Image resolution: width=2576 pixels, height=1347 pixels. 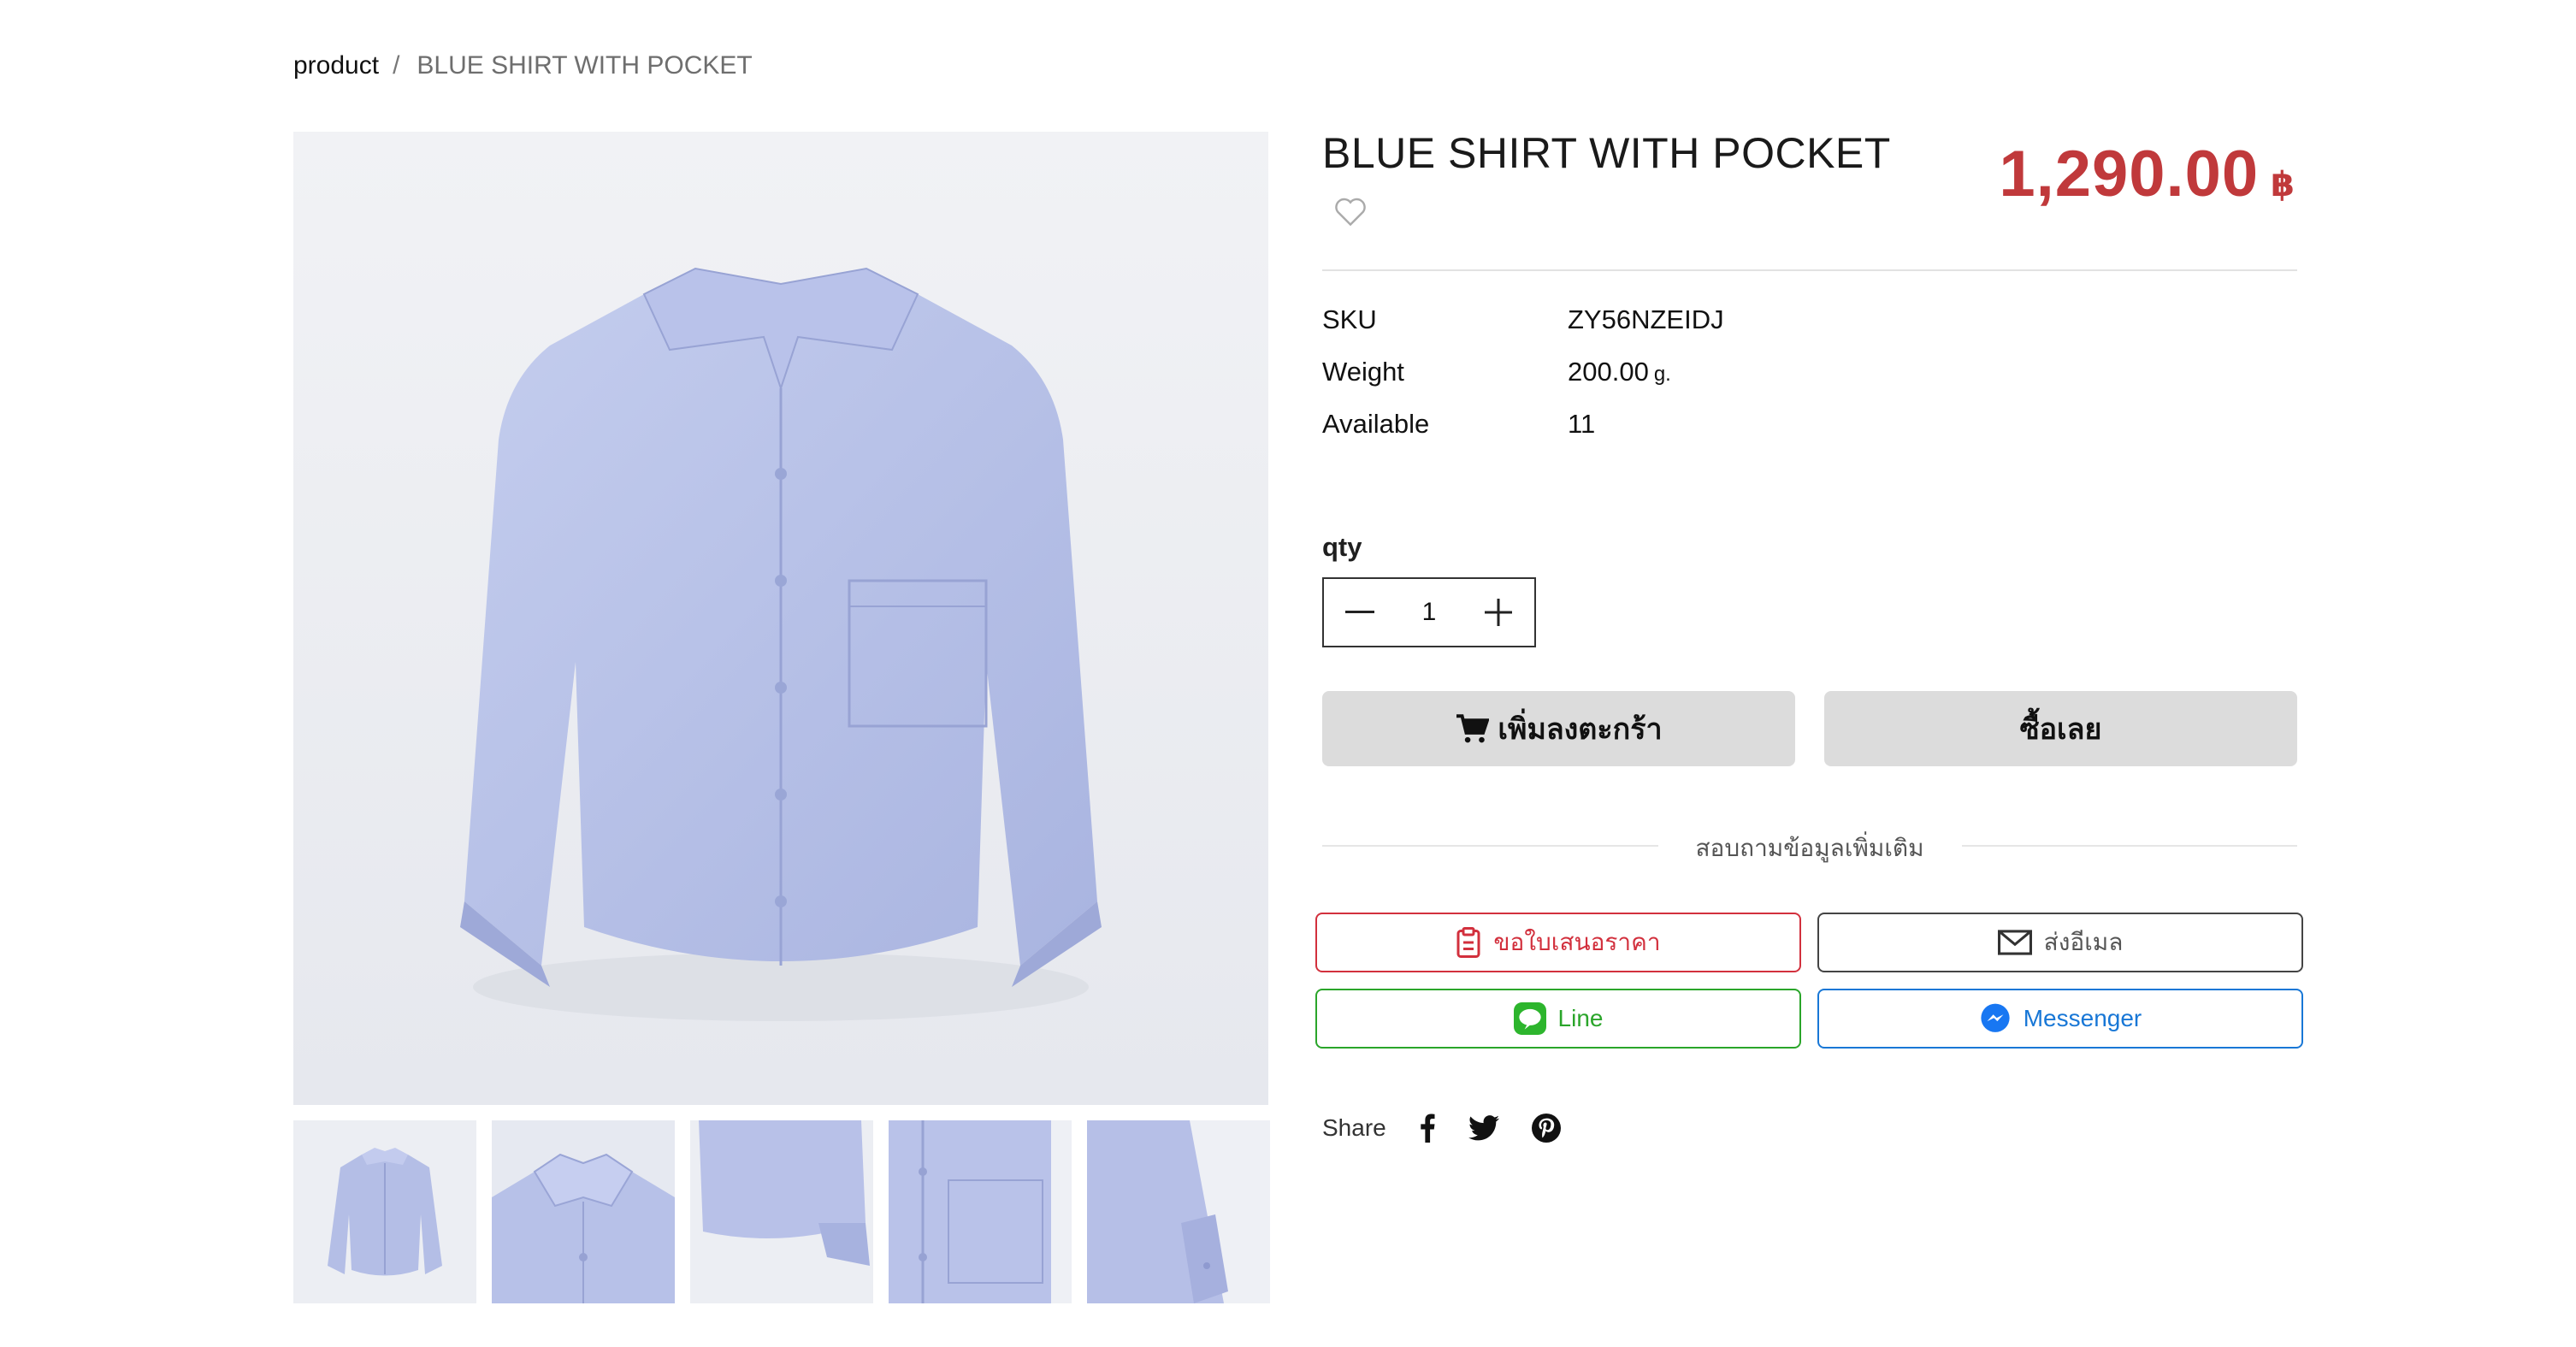 I want to click on inquiry-heading: สอบถามข้อมูลเพิ่มเติม, so click(x=1809, y=848).